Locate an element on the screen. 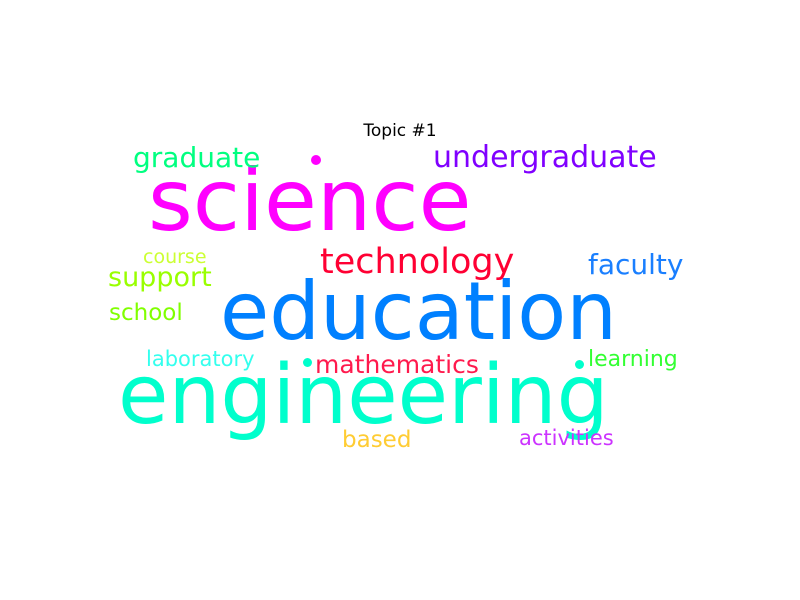  word-faculty: faculty is located at coordinates (636, 264).